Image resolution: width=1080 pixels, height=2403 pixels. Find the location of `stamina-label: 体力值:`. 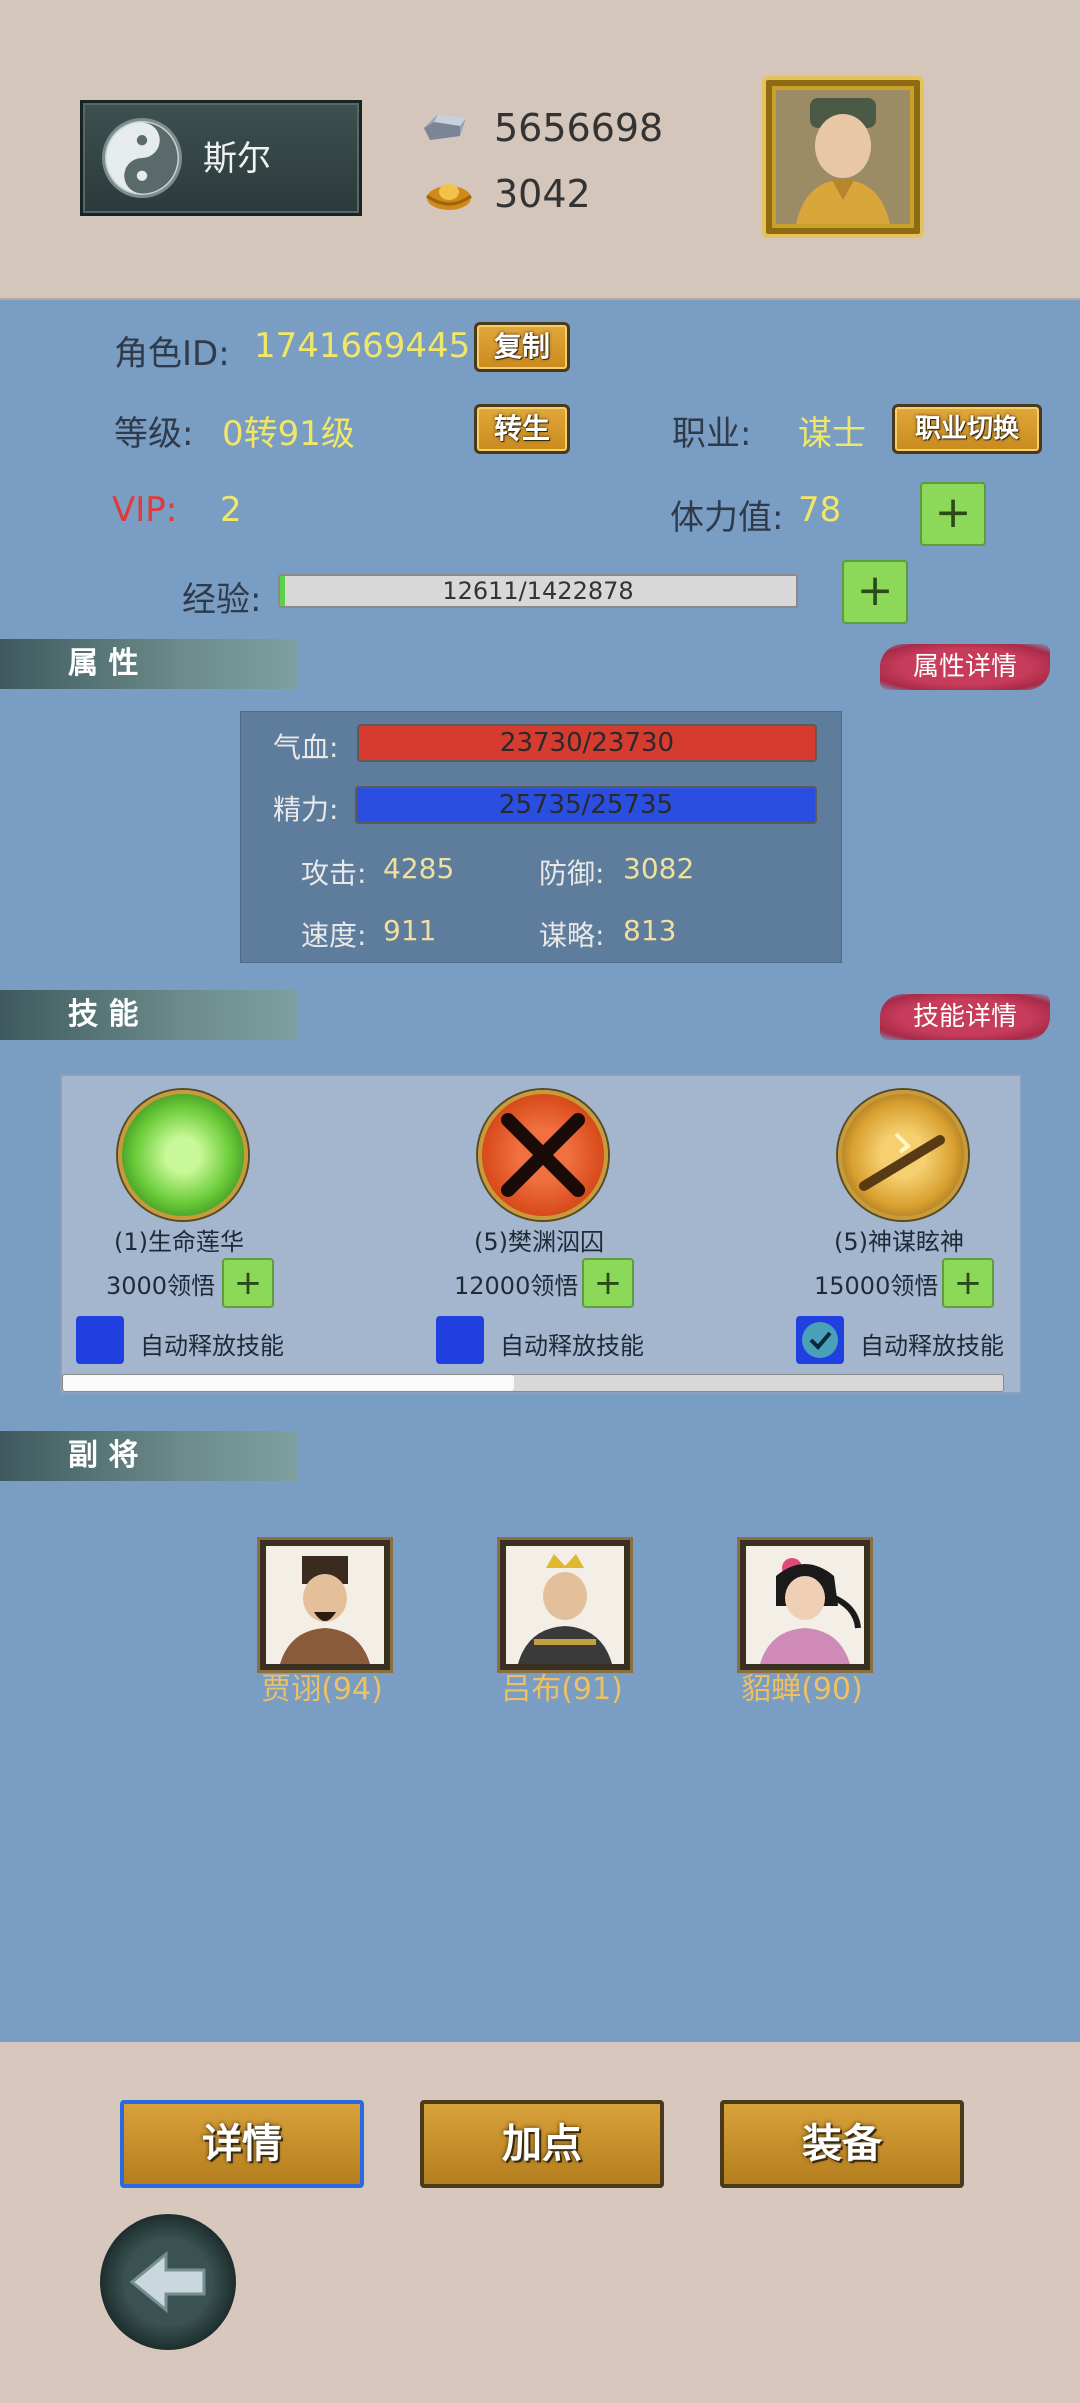

stamina-label: 体力值: is located at coordinates (727, 518).